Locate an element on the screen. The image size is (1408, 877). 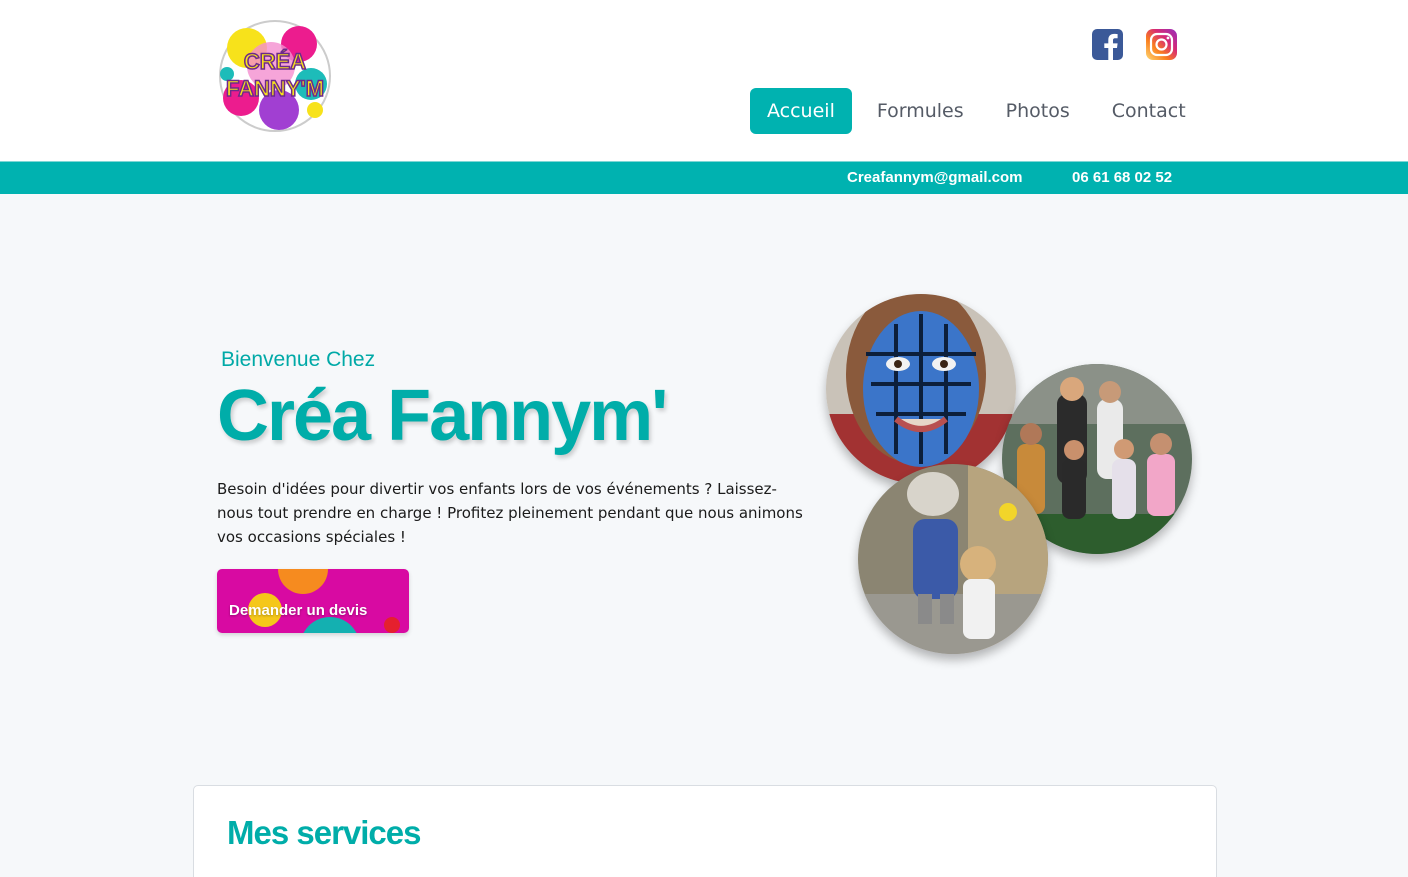
nav-contact: Contact is located at coordinates (1149, 111).